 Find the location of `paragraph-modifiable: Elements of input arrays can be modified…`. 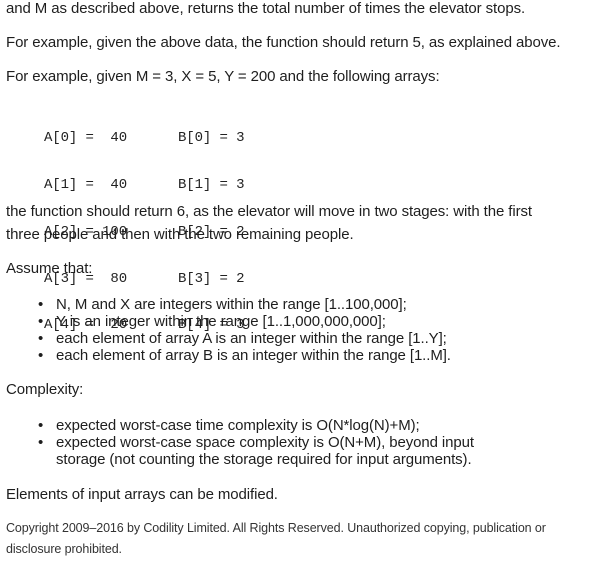

paragraph-modifiable: Elements of input arrays can be modified… is located at coordinates (142, 494).